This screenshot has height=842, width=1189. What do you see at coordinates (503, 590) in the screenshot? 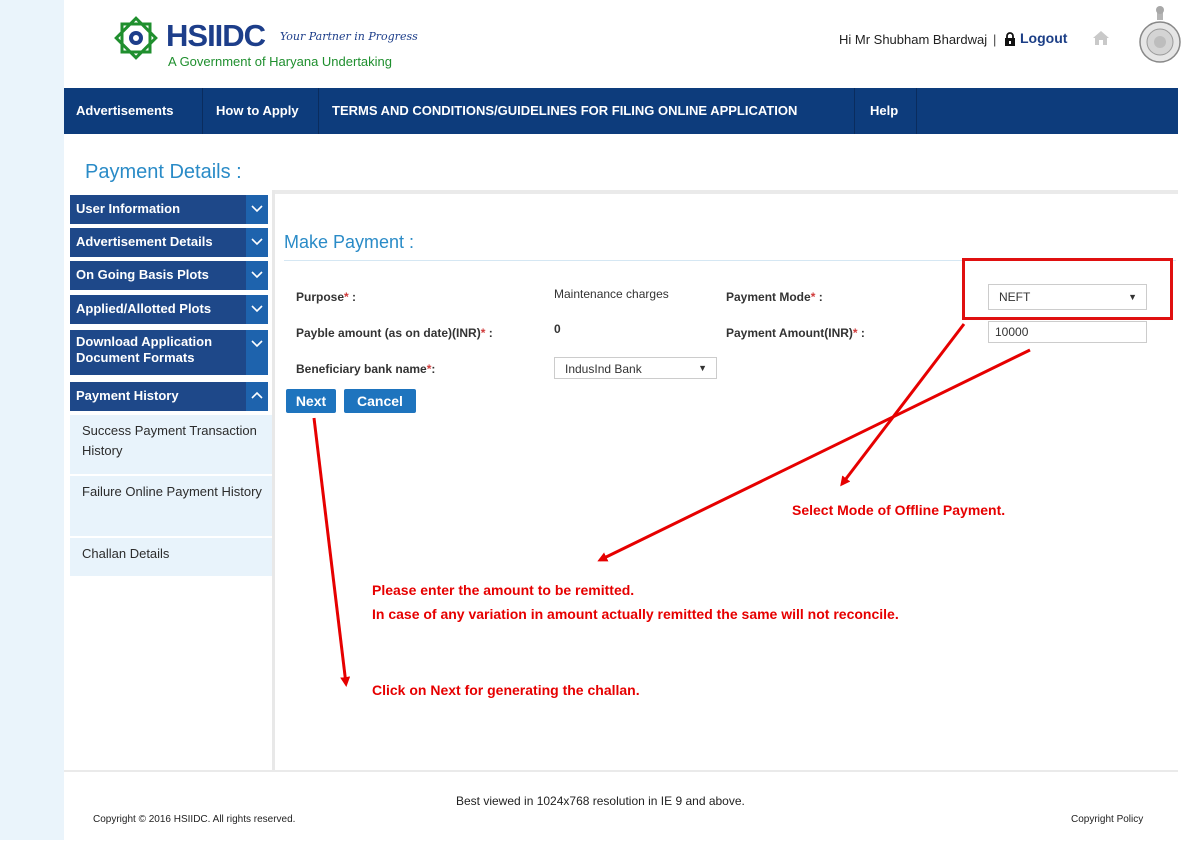
I see `annotation-amount-note-1: Please enter the amount to be remitted.` at bounding box center [503, 590].